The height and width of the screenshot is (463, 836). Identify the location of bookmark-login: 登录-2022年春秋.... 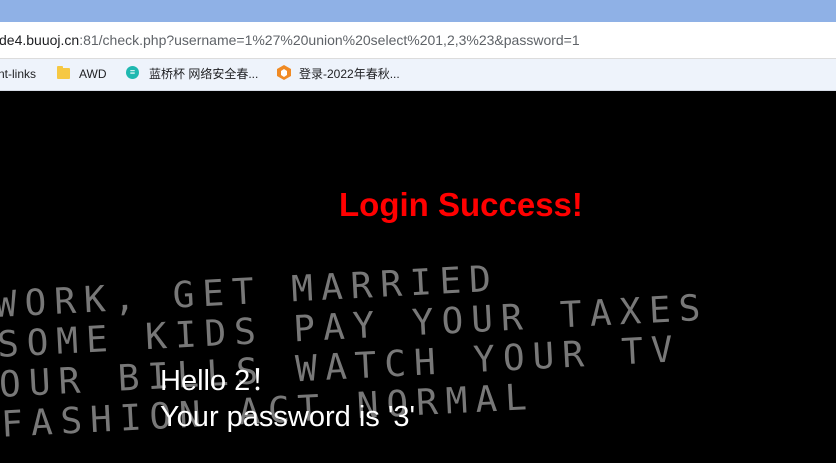
(349, 74).